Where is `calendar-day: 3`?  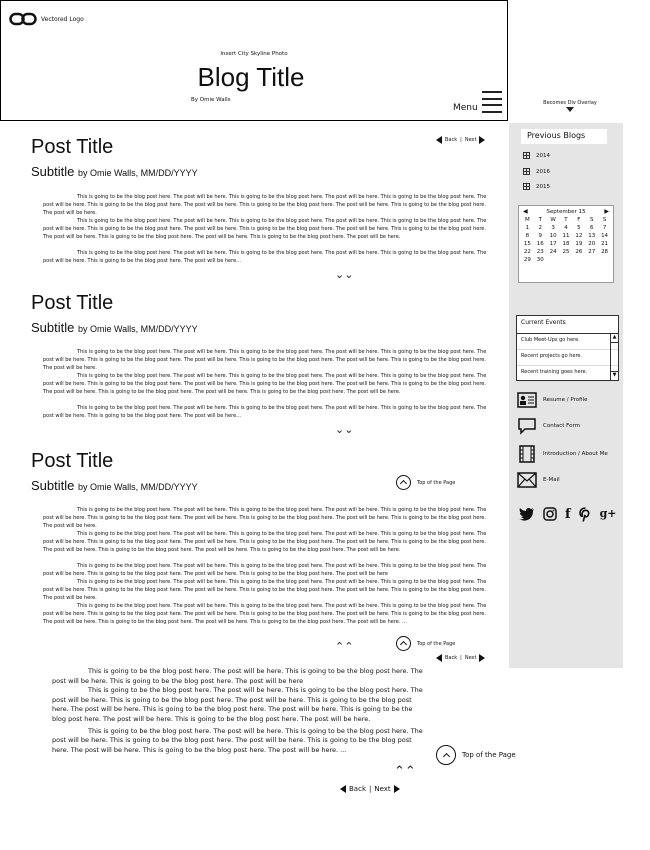
calendar-day: 3 is located at coordinates (553, 228).